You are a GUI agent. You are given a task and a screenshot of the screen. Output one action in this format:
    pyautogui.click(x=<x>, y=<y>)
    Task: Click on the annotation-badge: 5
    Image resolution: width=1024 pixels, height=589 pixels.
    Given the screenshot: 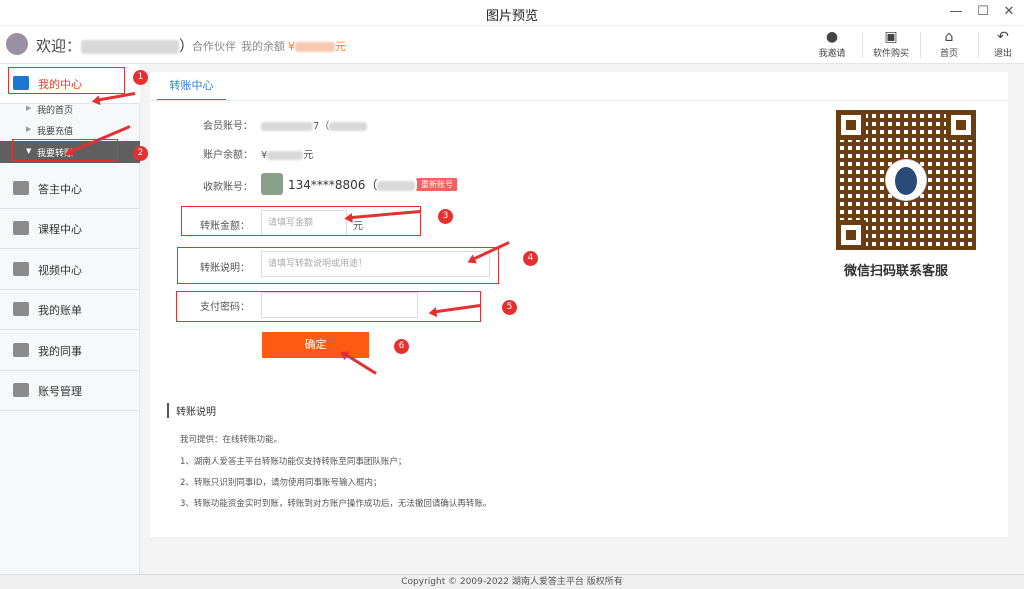 What is the action you would take?
    pyautogui.click(x=509, y=307)
    